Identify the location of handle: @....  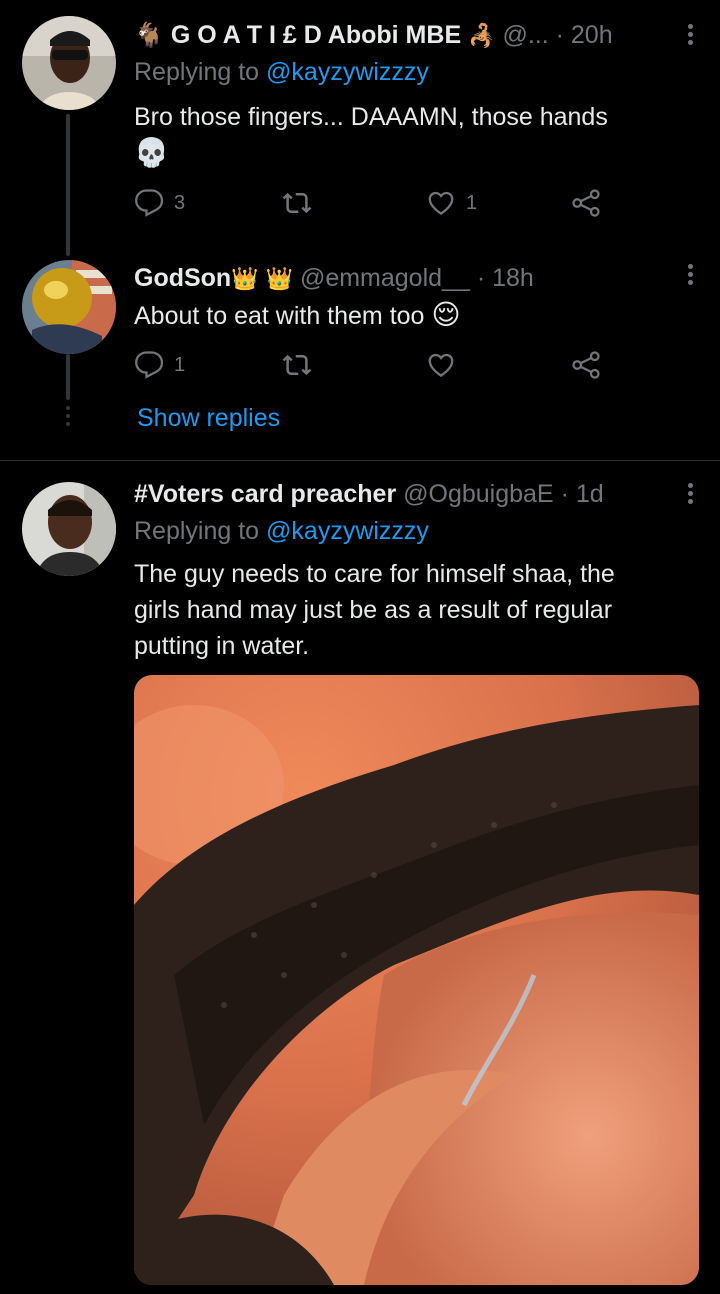
(525, 35).